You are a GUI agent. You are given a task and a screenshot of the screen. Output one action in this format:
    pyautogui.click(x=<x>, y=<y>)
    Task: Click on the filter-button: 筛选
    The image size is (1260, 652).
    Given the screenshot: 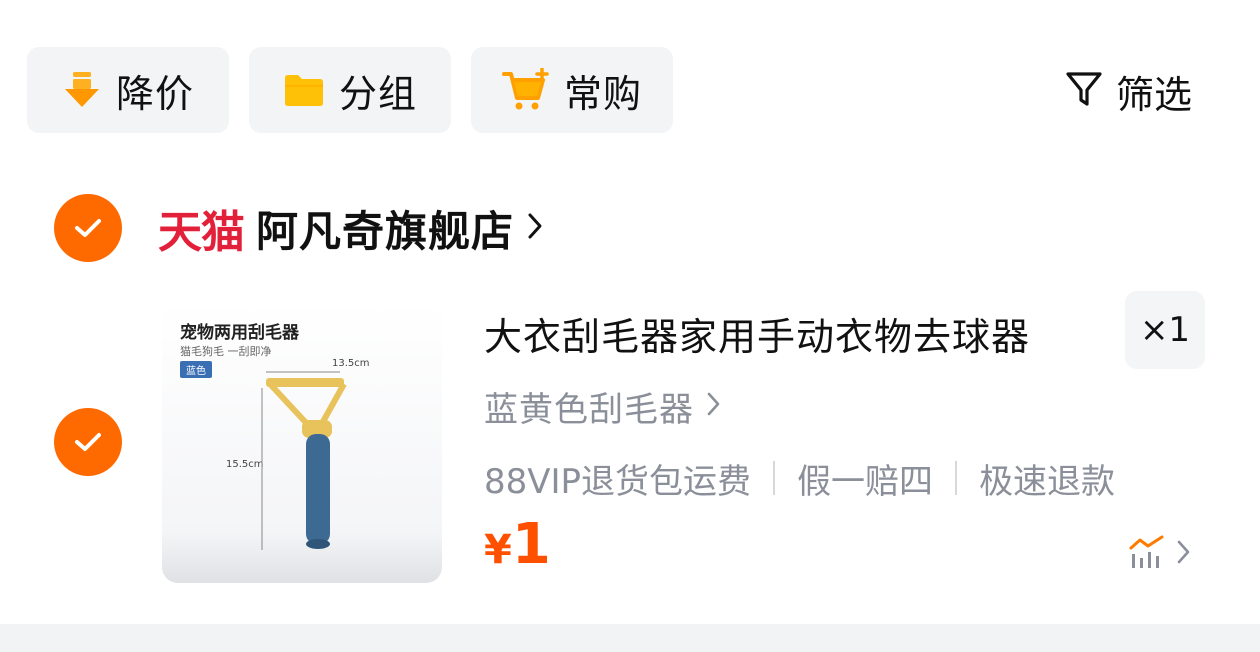 What is the action you would take?
    pyautogui.click(x=1128, y=91)
    